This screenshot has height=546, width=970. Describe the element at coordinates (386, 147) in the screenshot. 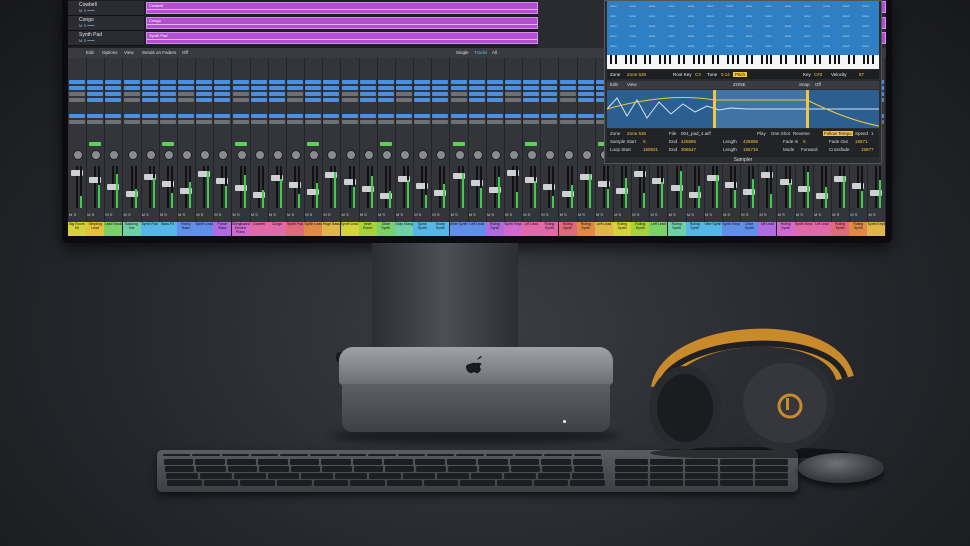

I see `channel-strip: M S Glide Synth` at that location.